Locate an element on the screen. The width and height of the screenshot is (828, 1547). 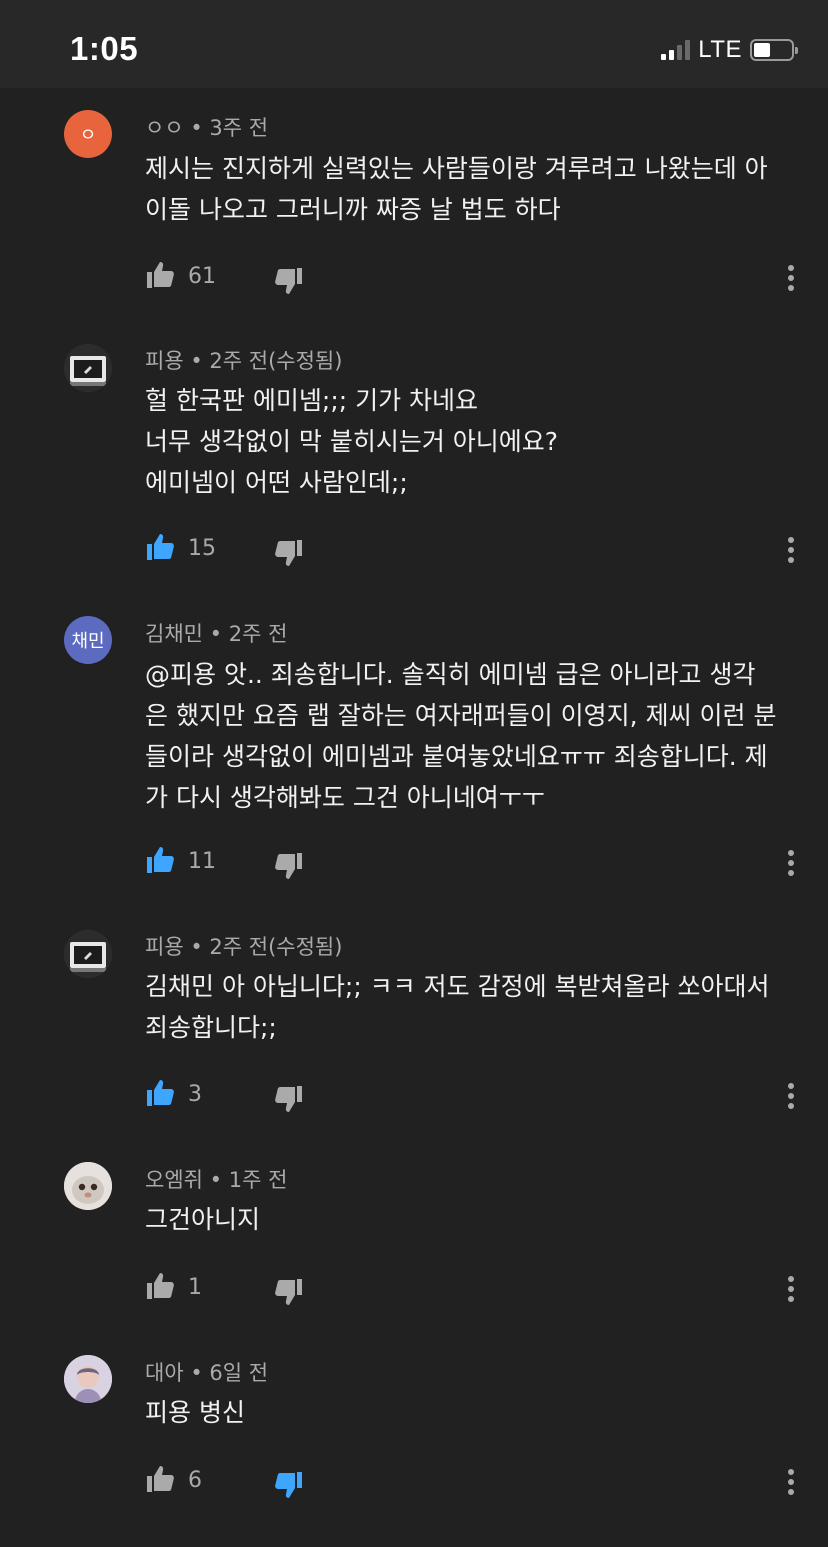
comment-text: 그건아니지 is located at coordinates (475, 1219).